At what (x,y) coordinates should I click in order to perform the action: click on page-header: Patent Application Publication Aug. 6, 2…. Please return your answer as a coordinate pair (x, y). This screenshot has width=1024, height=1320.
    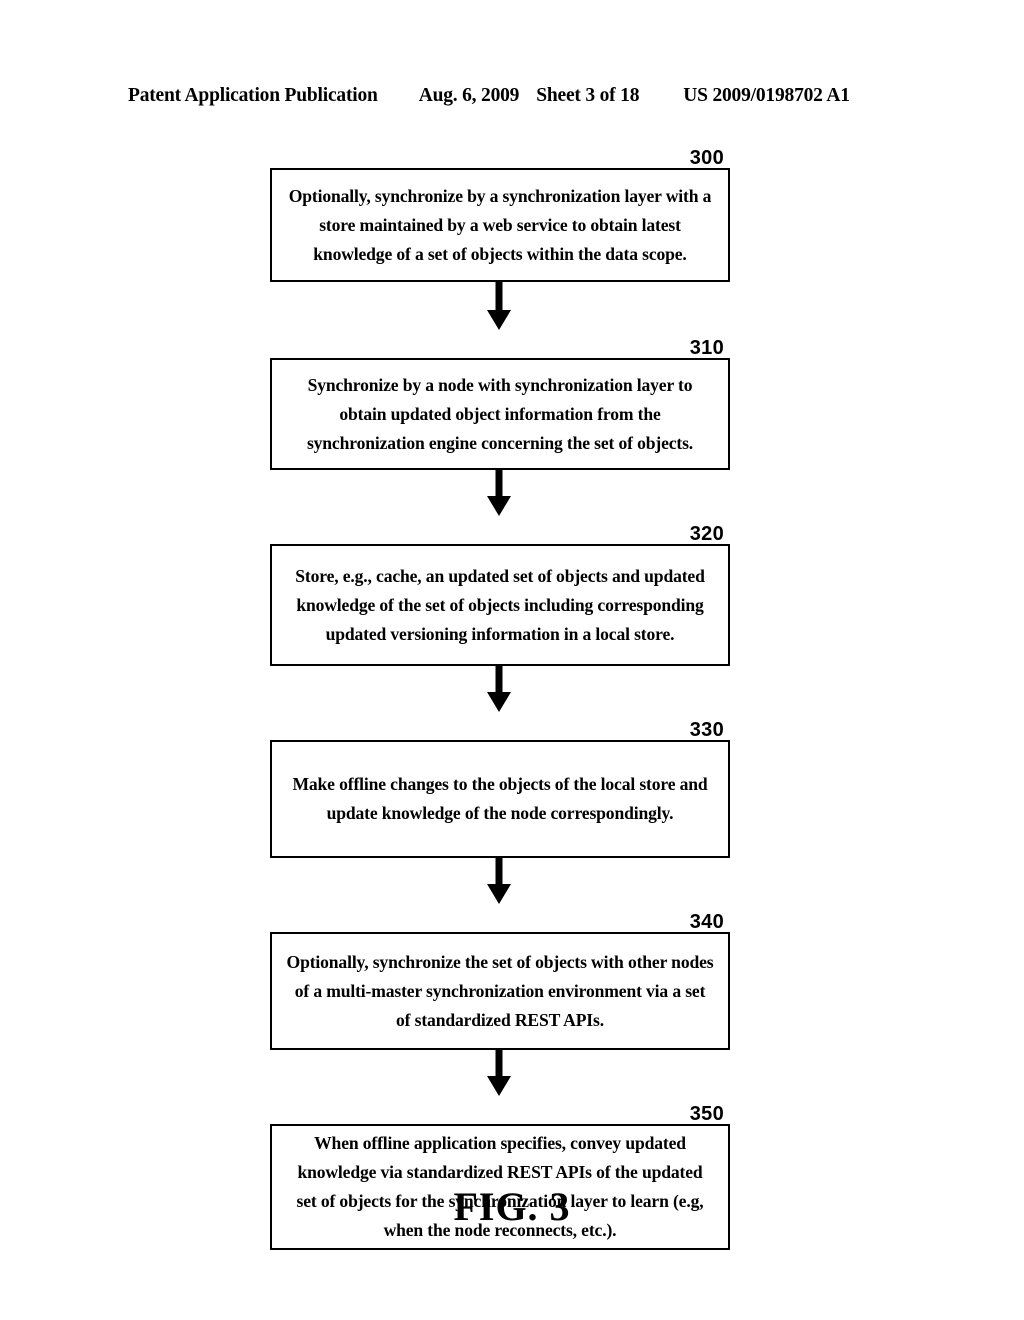
    Looking at the image, I should click on (512, 96).